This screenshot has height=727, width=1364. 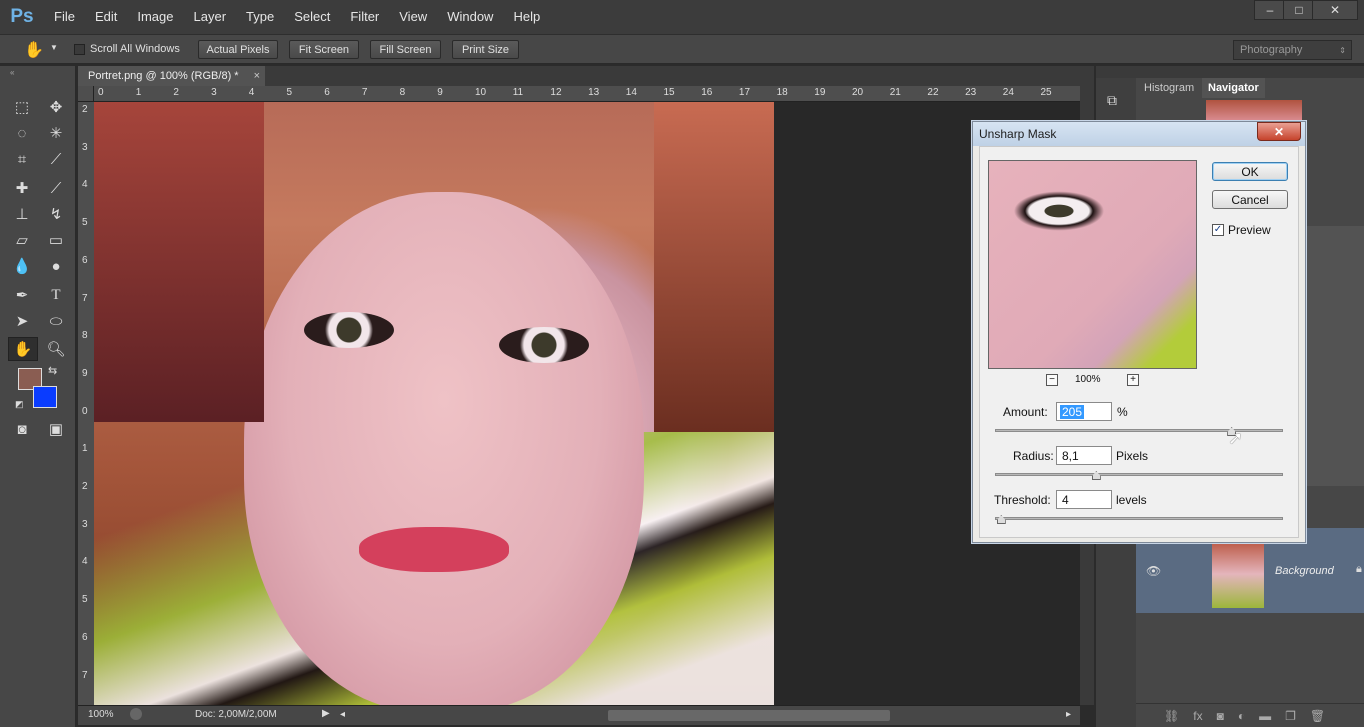 What do you see at coordinates (744, 92) in the screenshot?
I see `ruler-tick-label: 17` at bounding box center [744, 92].